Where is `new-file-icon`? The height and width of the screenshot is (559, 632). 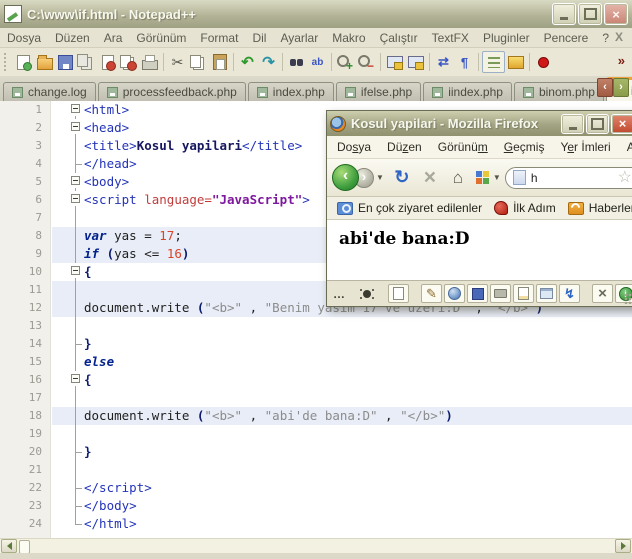 new-file-icon is located at coordinates (23, 62).